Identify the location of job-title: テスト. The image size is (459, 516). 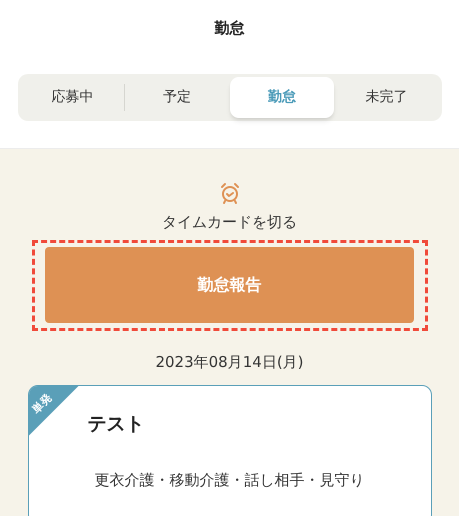
(116, 424).